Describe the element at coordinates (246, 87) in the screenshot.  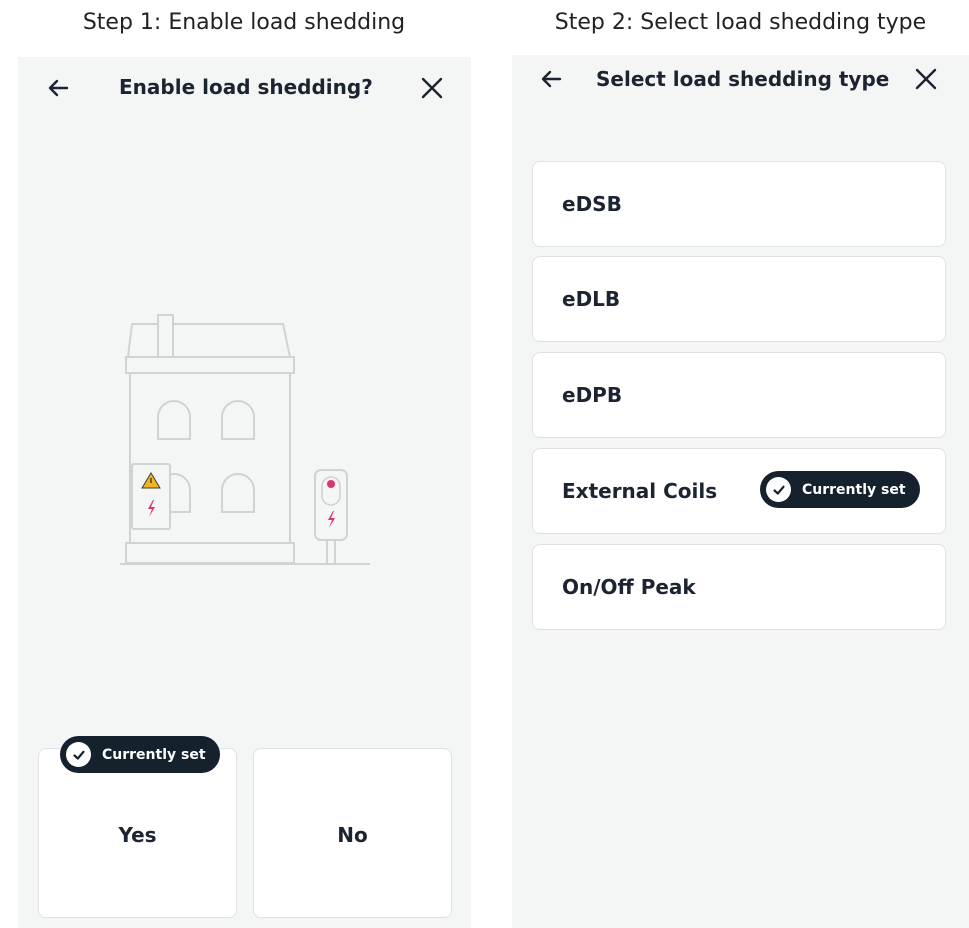
I see `page-title: Enable load shedding?` at that location.